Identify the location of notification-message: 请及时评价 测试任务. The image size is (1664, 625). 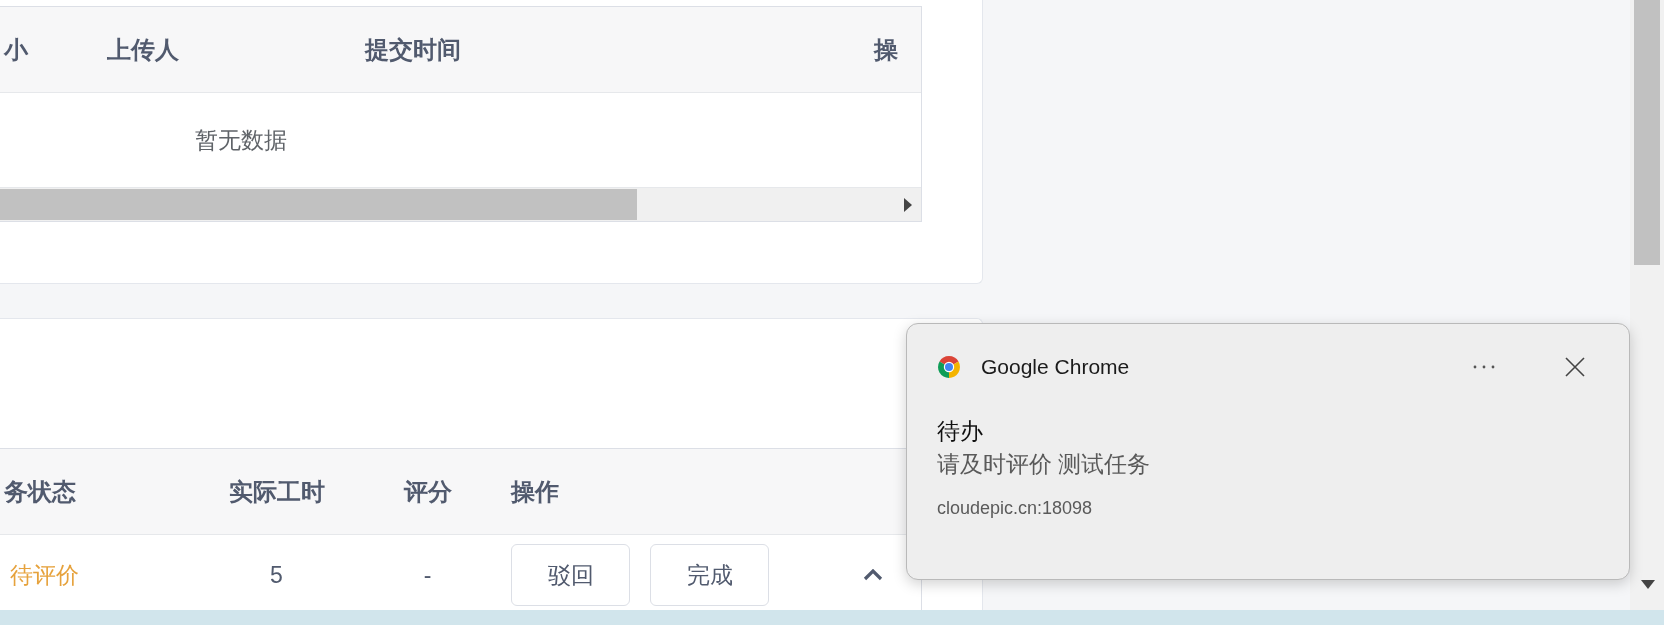
(1044, 464).